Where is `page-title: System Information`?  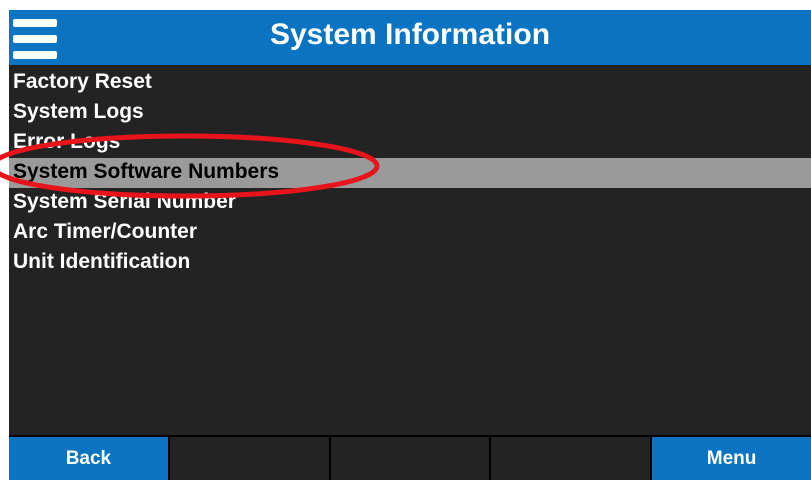 page-title: System Information is located at coordinates (410, 34).